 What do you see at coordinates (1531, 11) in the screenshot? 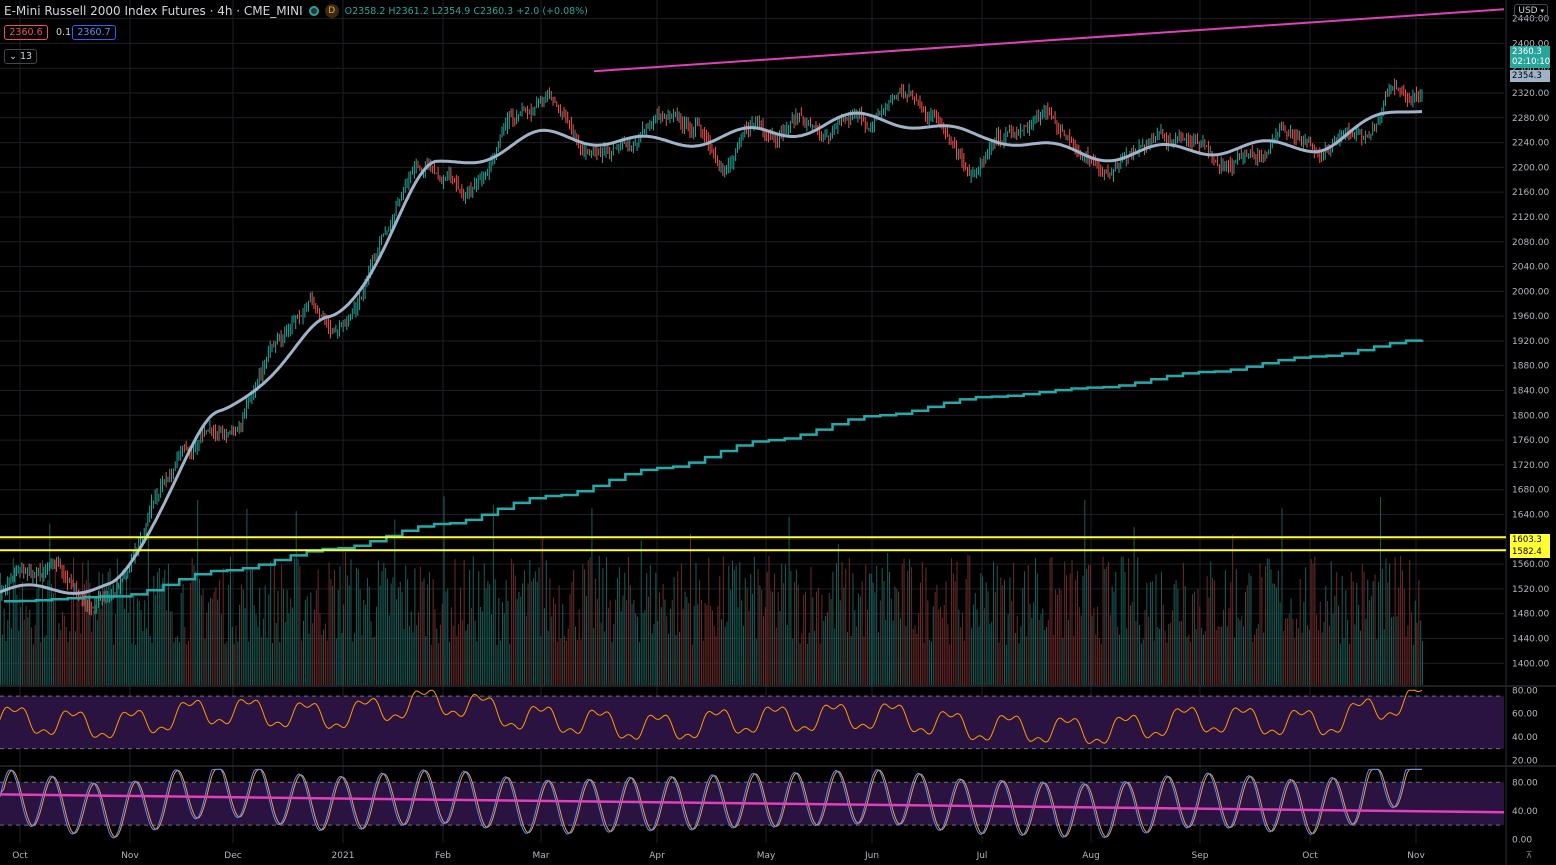
I see `currency-select: USD ▾` at bounding box center [1531, 11].